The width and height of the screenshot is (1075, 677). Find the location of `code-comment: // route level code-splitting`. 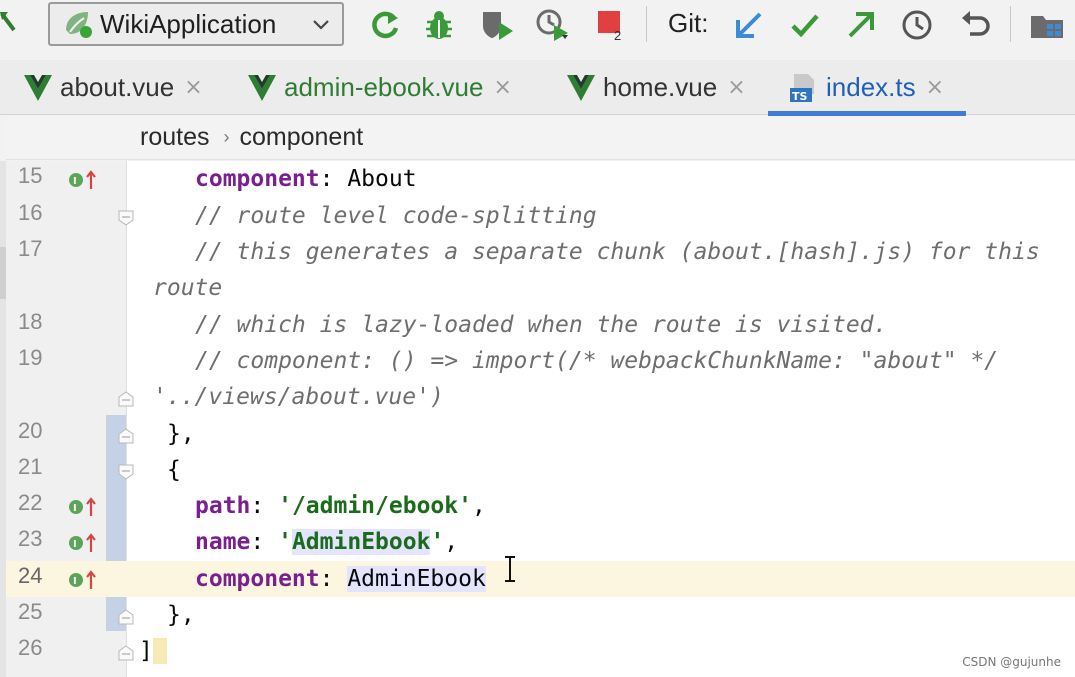

code-comment: // route level code-splitting is located at coordinates (396, 216).